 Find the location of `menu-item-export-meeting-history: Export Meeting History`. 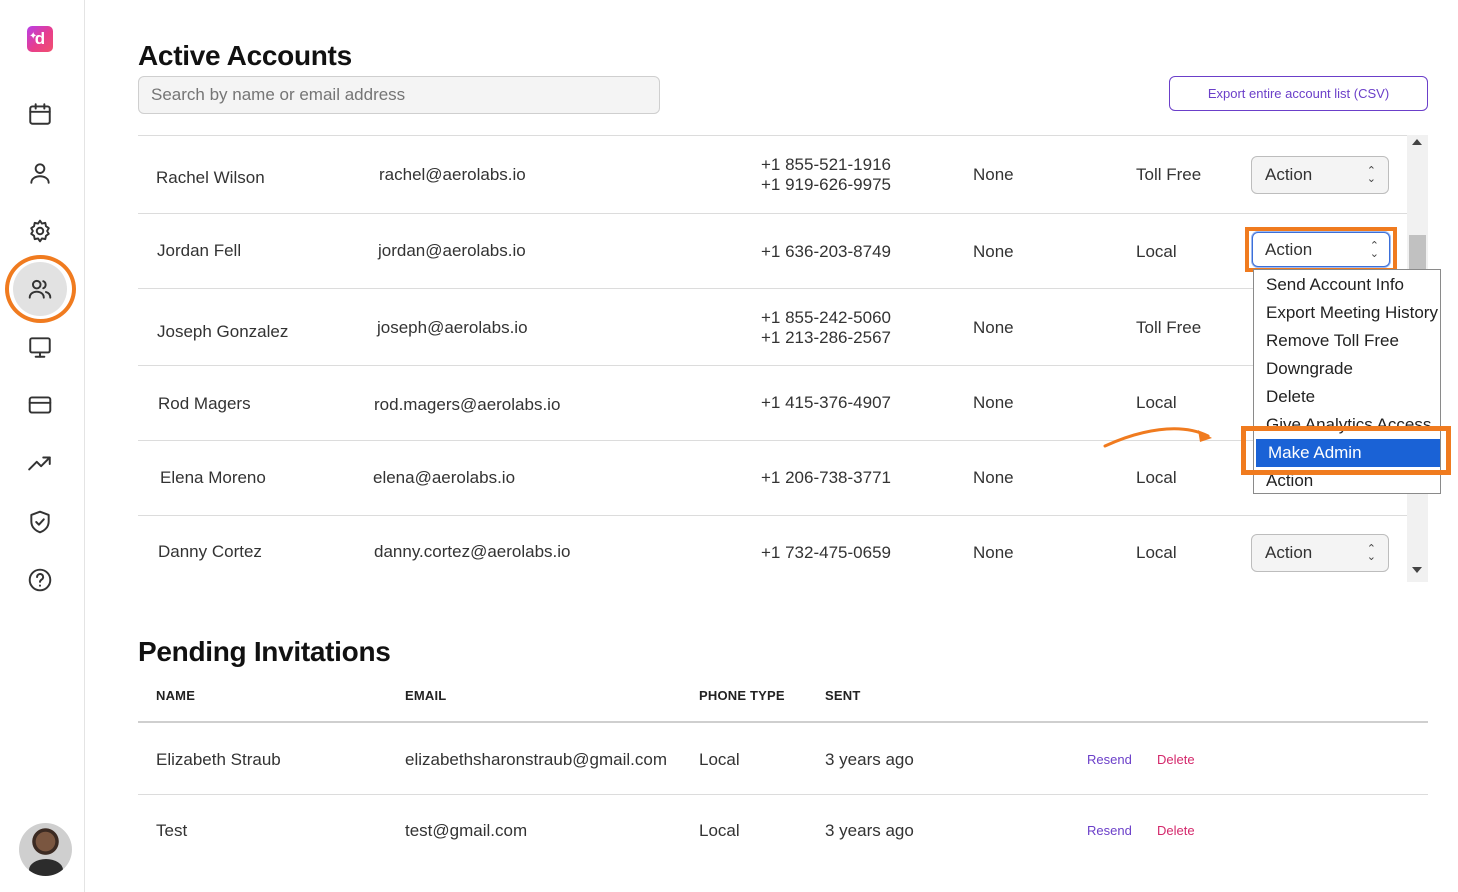

menu-item-export-meeting-history: Export Meeting History is located at coordinates (1347, 313).